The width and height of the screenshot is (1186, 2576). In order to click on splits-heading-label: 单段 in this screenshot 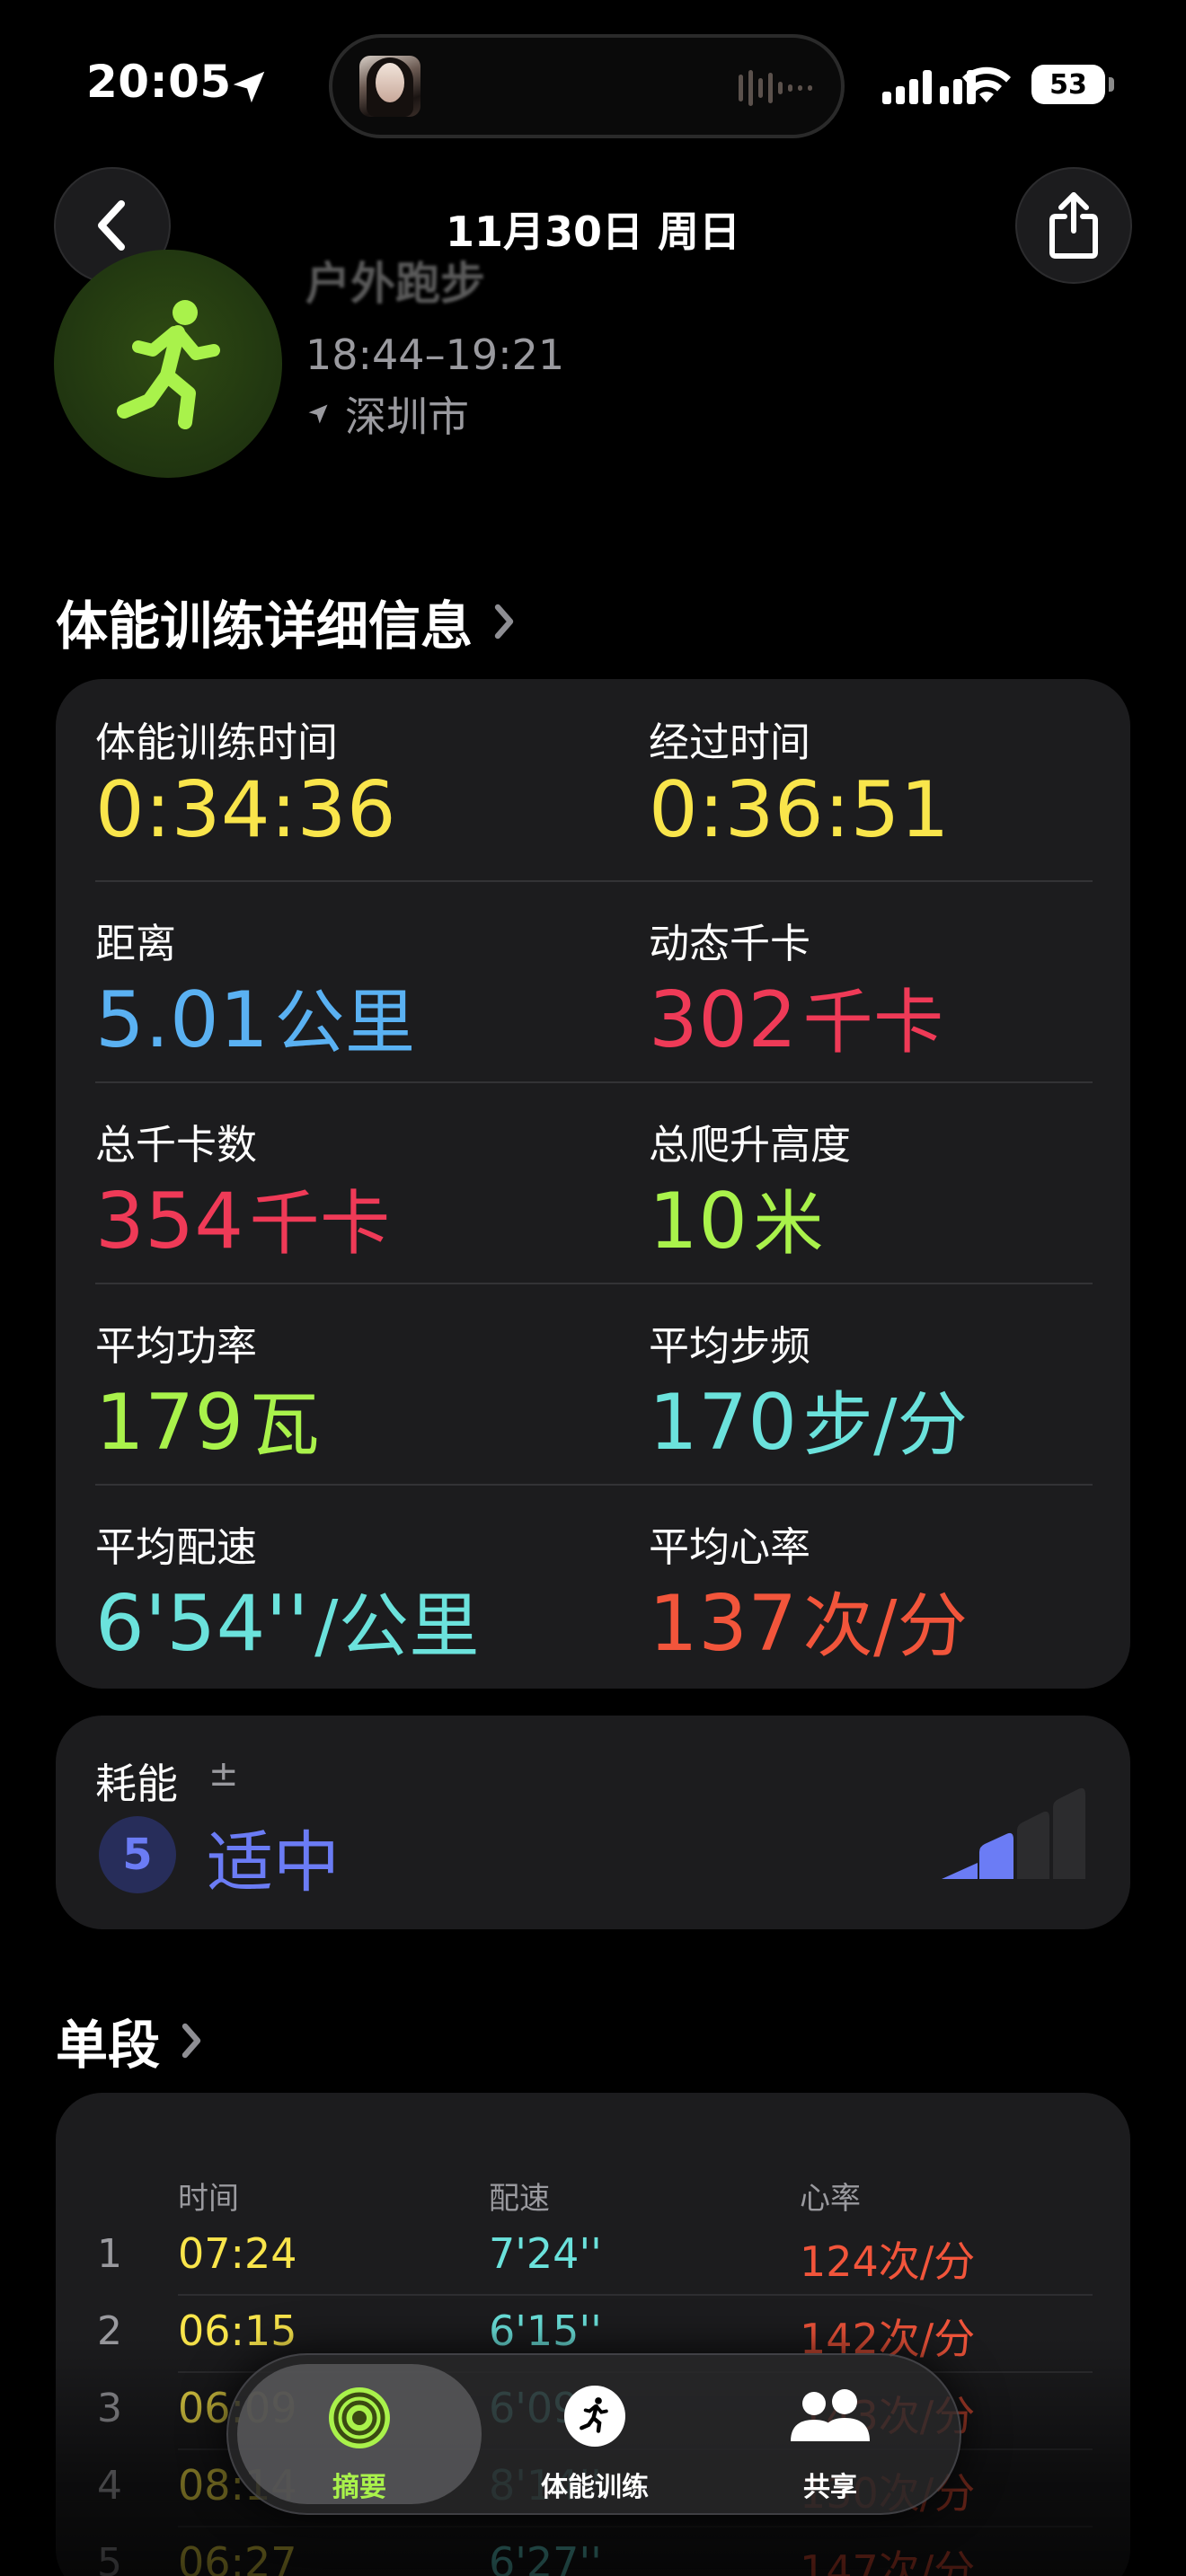, I will do `click(108, 2045)`.